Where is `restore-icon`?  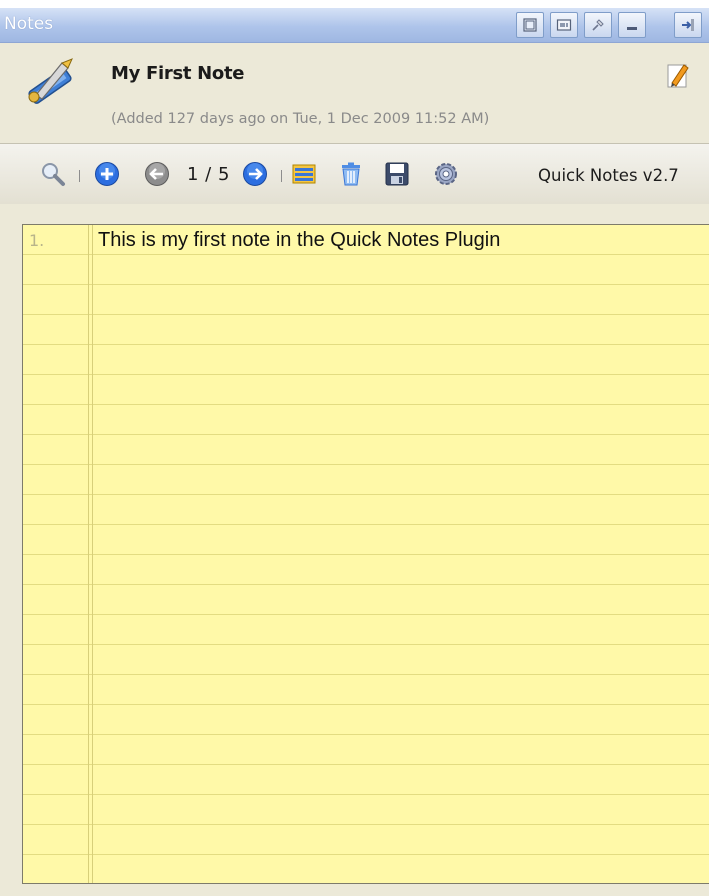
restore-icon is located at coordinates (530, 25).